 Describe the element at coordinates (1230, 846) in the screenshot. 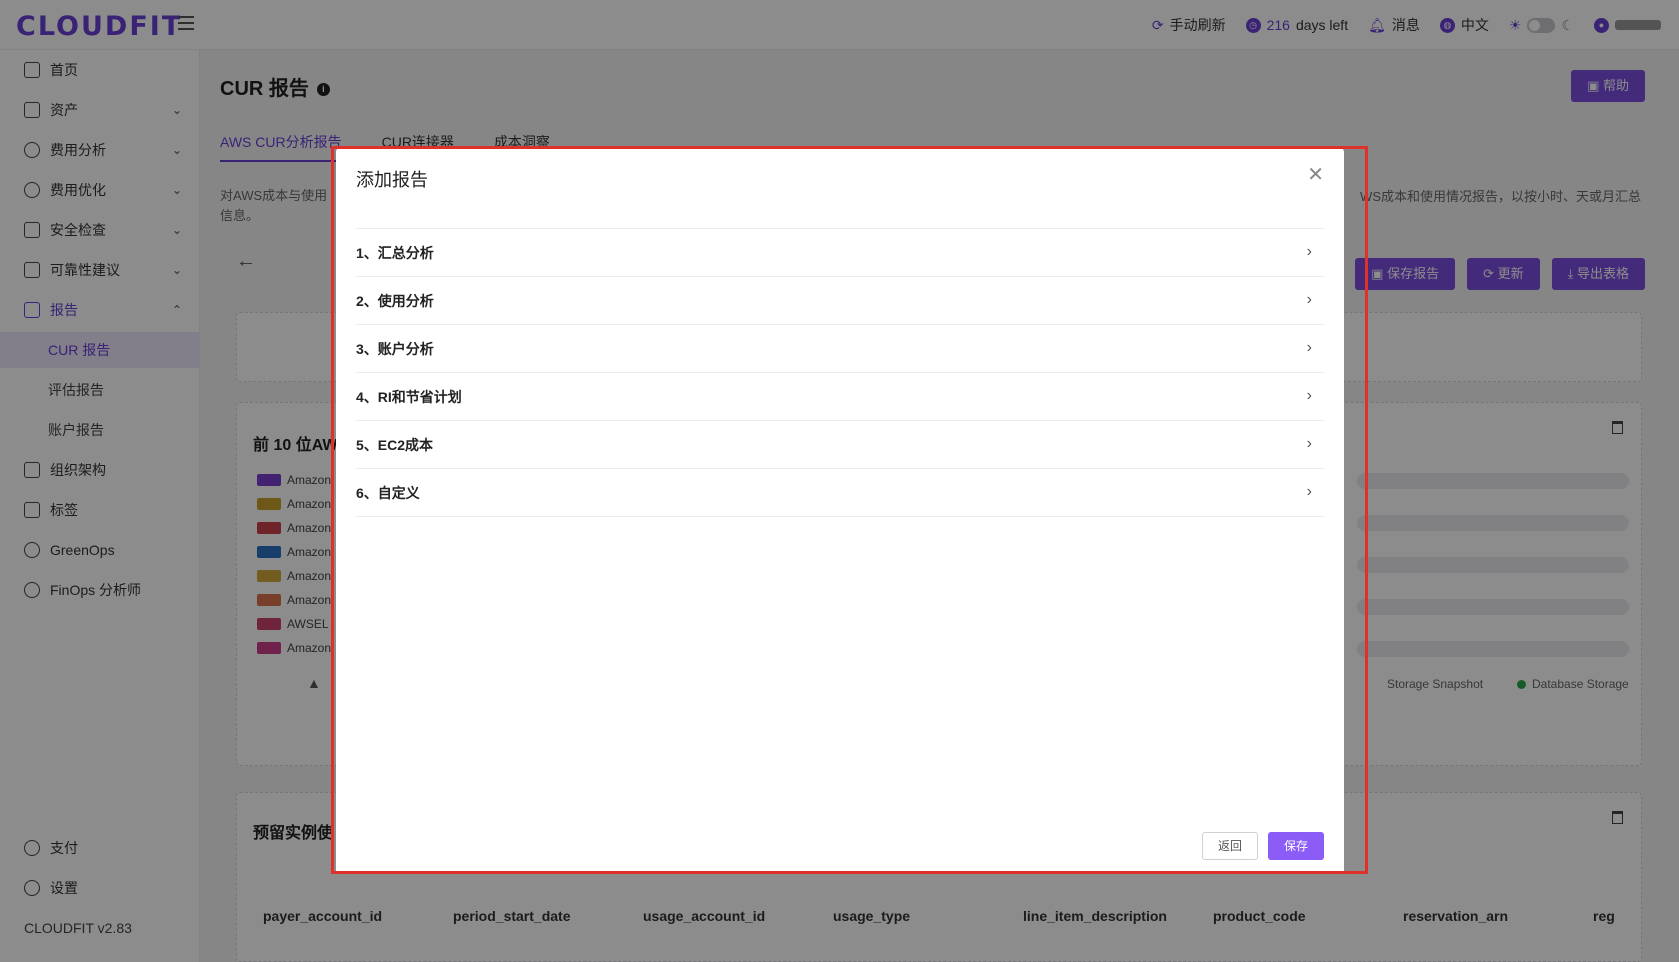

I see `back-button: 返回` at that location.